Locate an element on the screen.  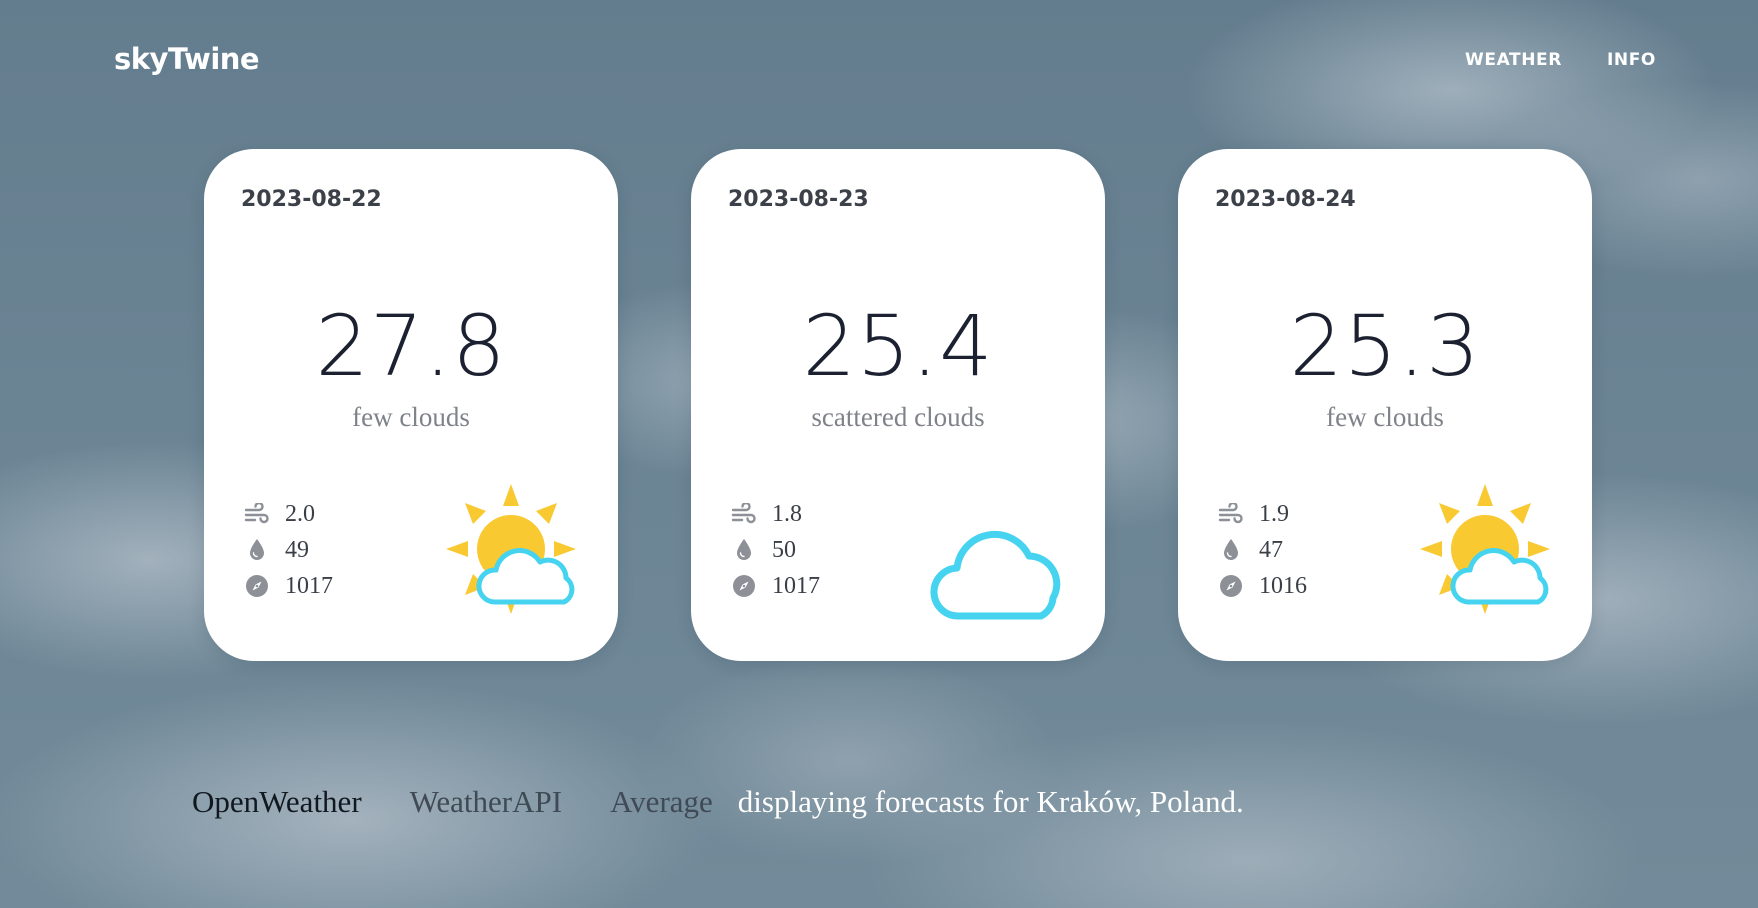
nav-weather: WEATHER is located at coordinates (1513, 60).